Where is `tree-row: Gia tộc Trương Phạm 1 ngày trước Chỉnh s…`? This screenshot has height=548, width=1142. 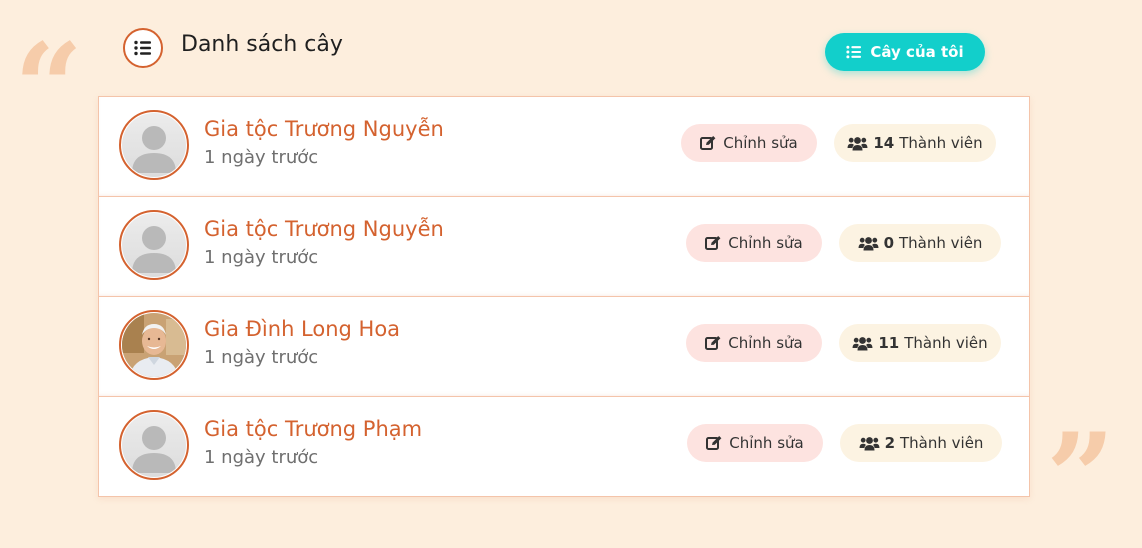 tree-row: Gia tộc Trương Phạm 1 ngày trước Chỉnh s… is located at coordinates (564, 446).